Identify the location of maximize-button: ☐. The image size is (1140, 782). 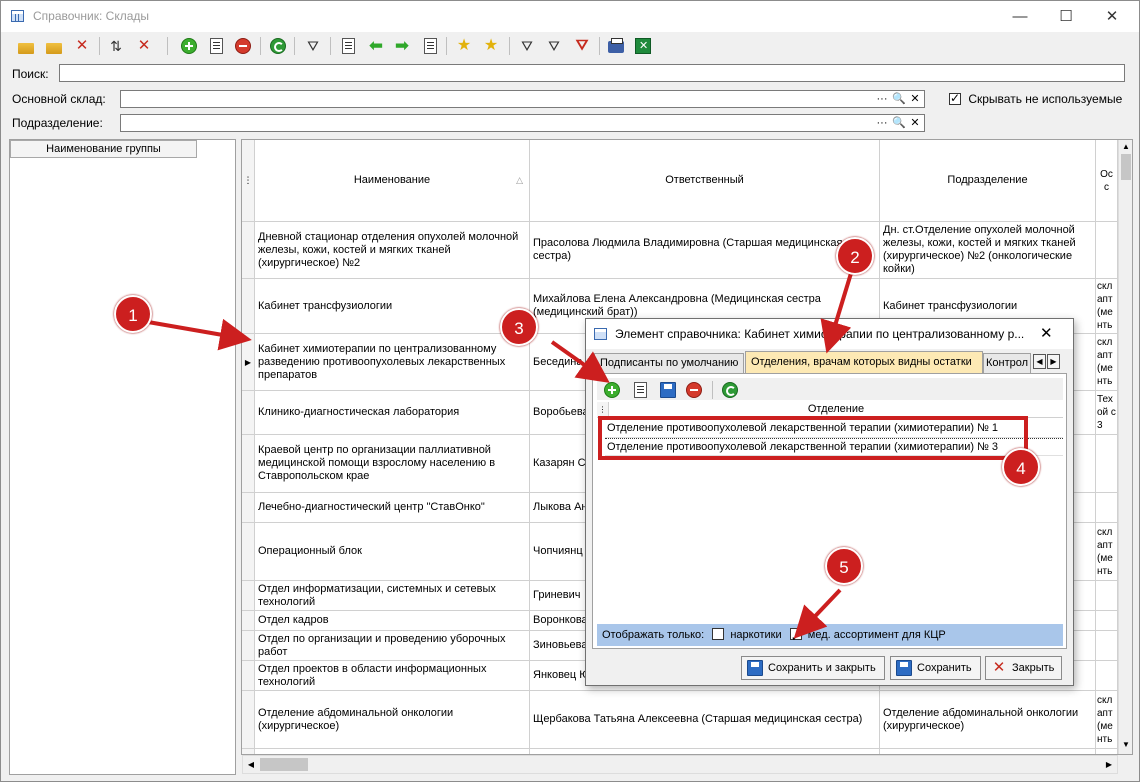
(1066, 16).